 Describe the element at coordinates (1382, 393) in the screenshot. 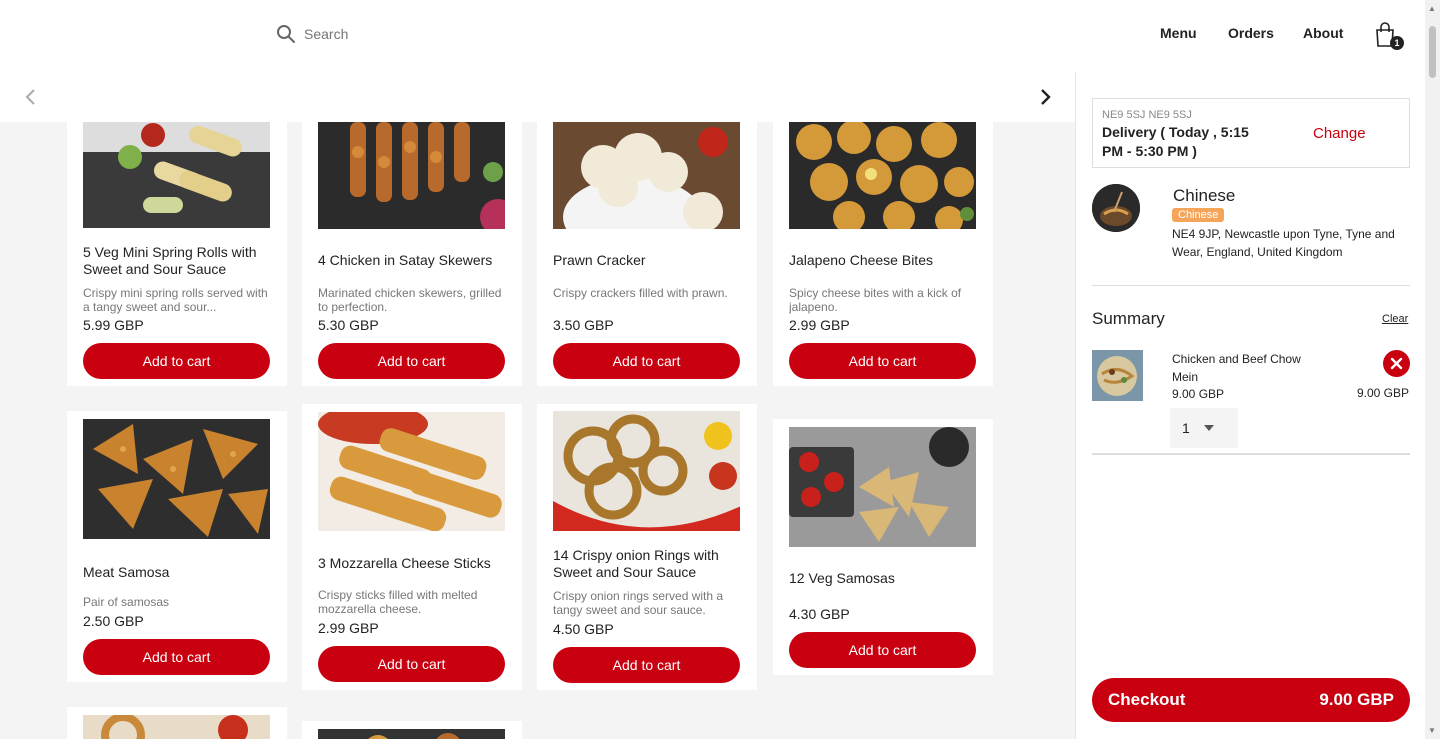

I see `cart-item-total: 9.00 GBP` at that location.